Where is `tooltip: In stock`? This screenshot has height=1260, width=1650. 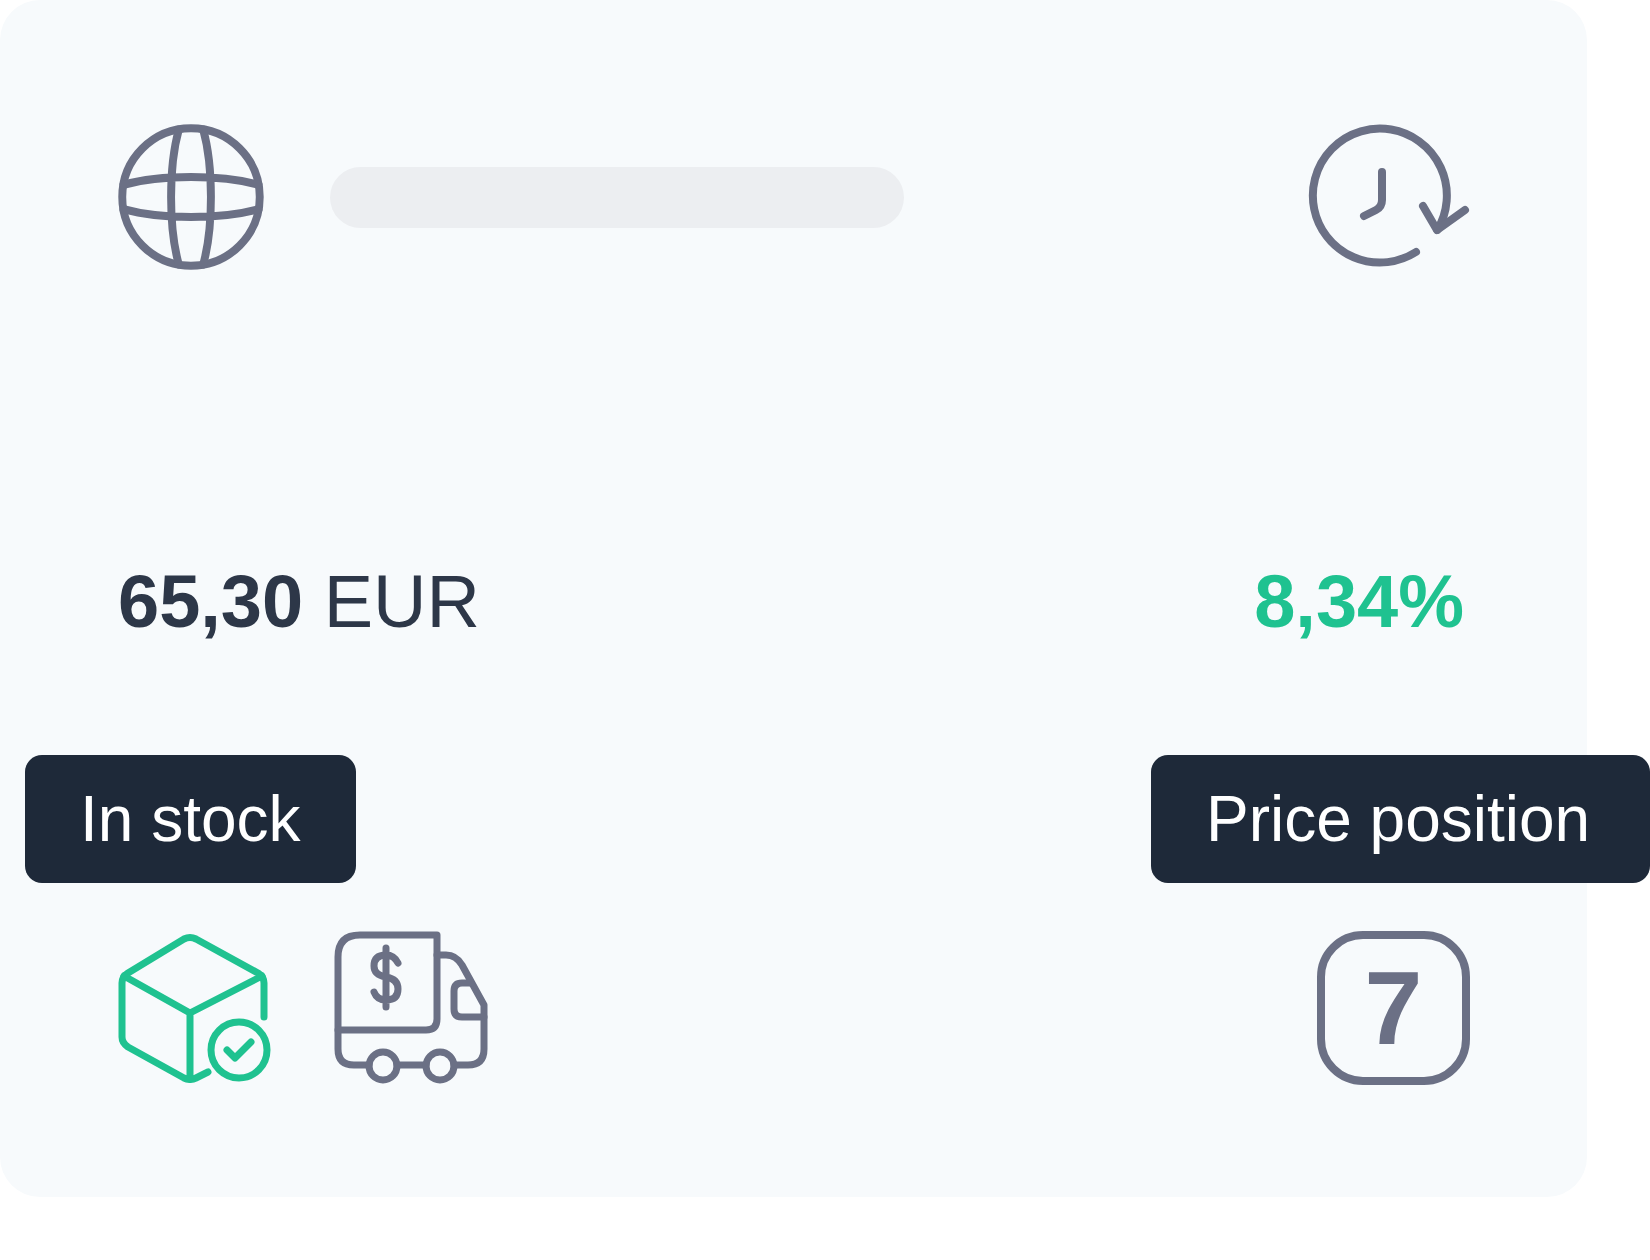
tooltip: In stock is located at coordinates (190, 819).